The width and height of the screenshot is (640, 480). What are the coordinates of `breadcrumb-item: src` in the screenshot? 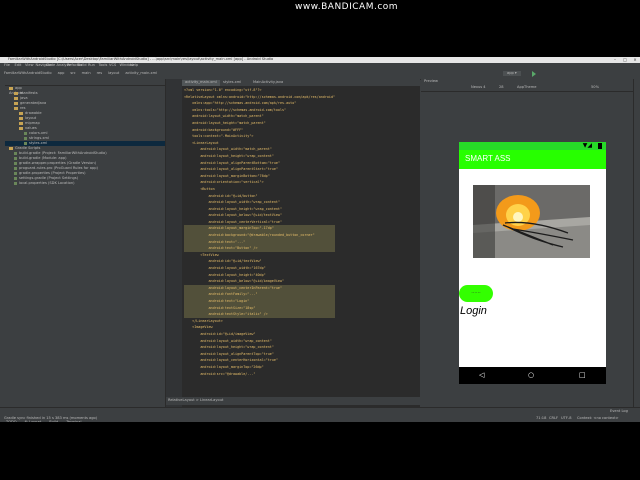 It's located at (72, 73).